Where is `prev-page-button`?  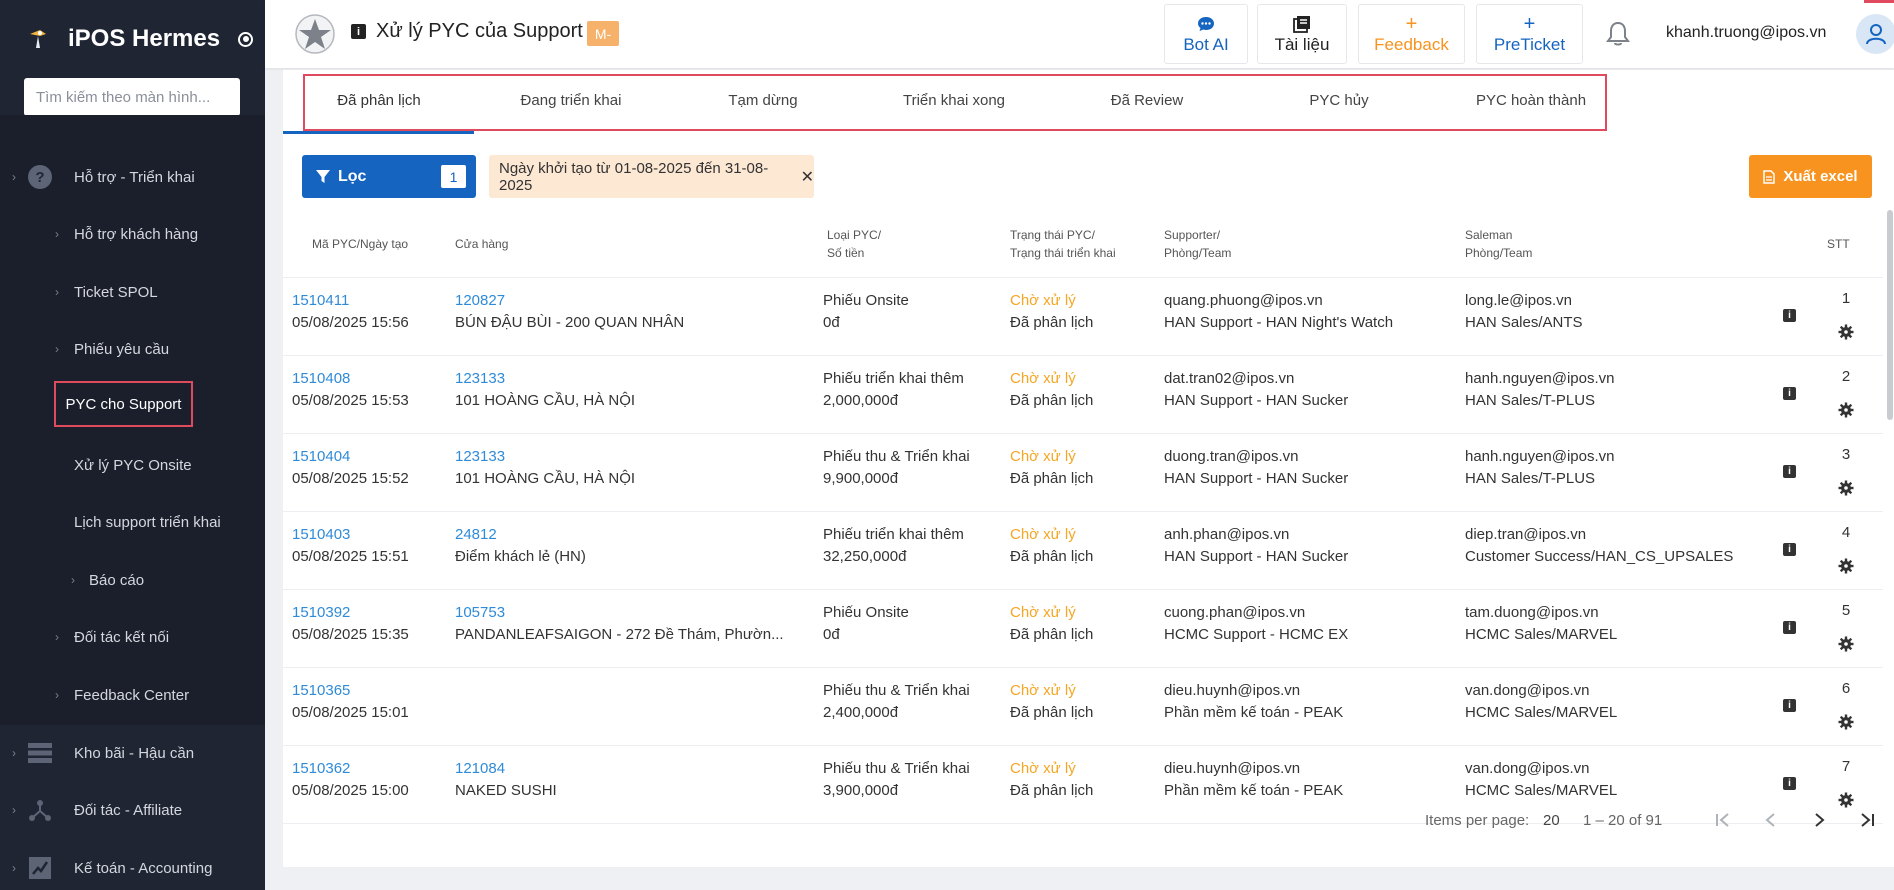
prev-page-button is located at coordinates (1771, 820).